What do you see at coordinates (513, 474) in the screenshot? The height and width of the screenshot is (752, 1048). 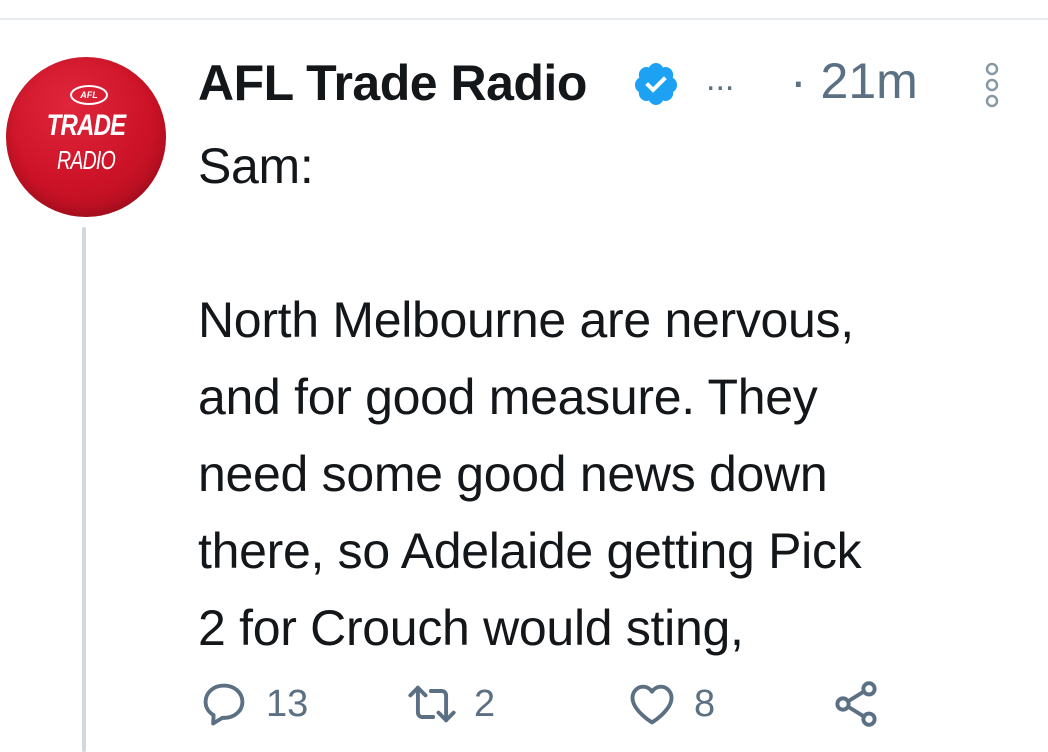 I see `tweet-text-line: need some good news down` at bounding box center [513, 474].